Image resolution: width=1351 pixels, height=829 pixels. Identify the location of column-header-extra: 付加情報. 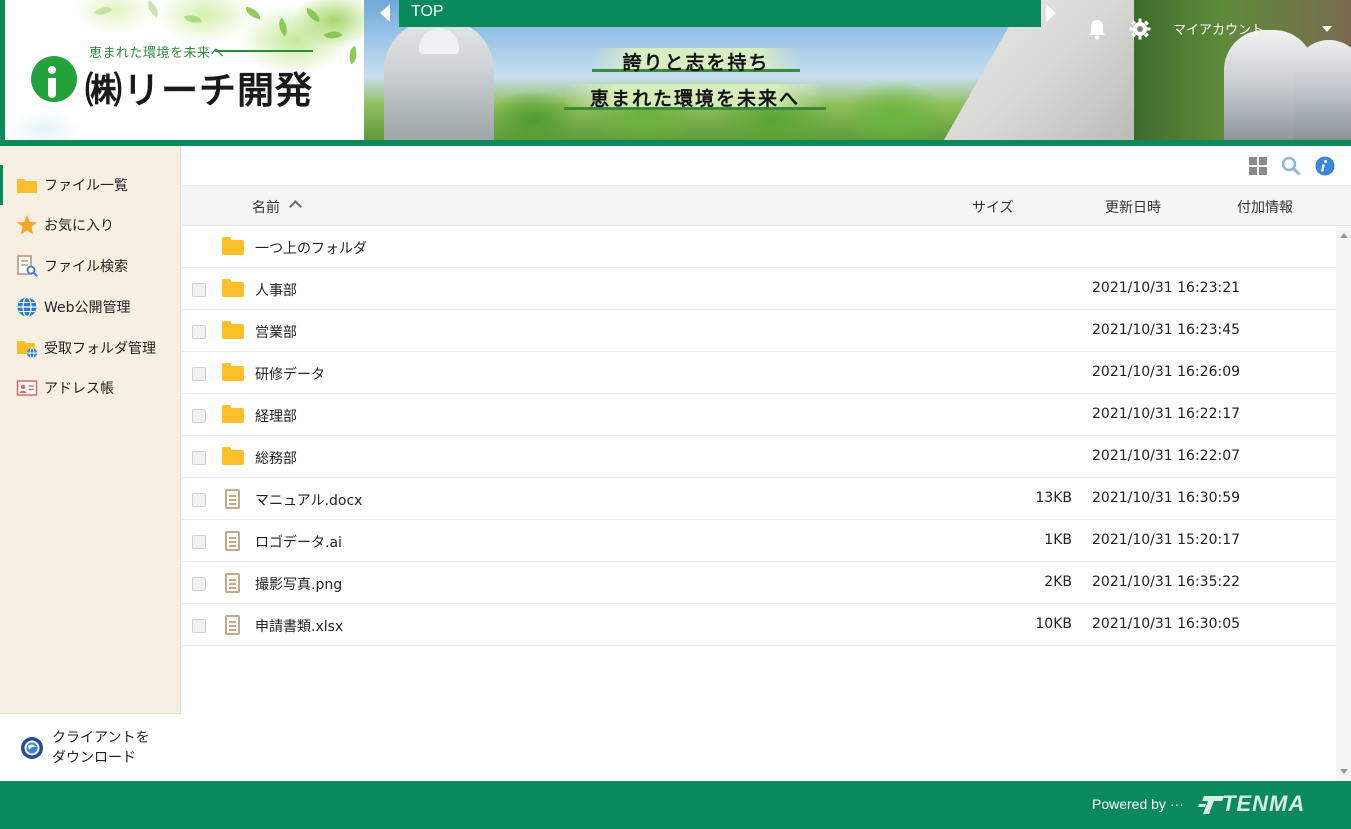
(1265, 207).